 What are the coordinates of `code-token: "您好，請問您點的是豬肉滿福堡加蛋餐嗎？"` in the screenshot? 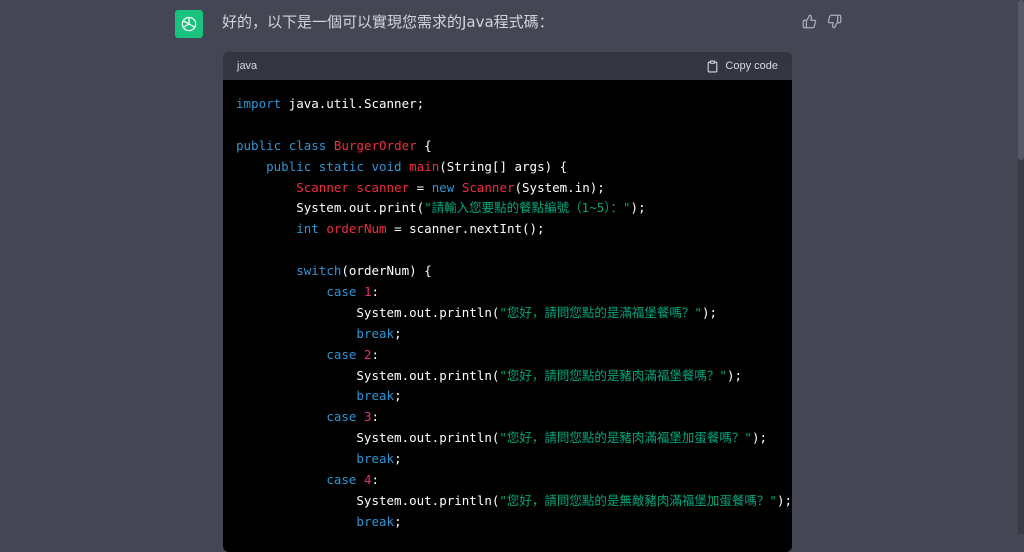 It's located at (625, 438).